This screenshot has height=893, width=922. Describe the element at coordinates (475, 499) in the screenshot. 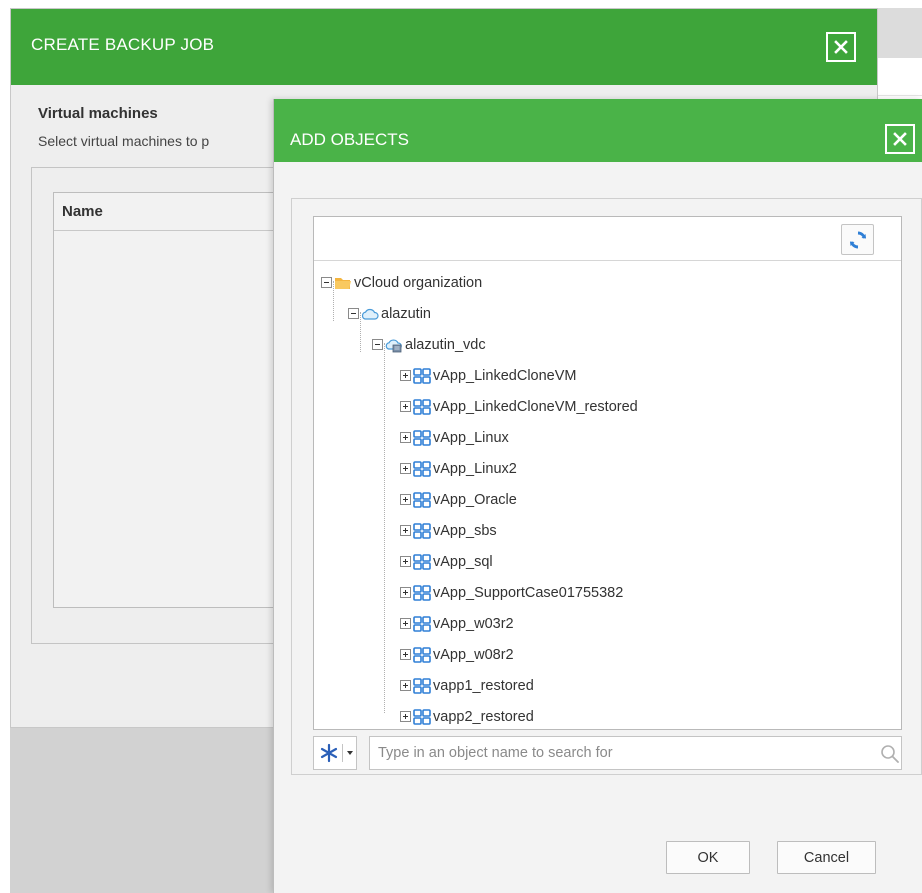

I see `tree-node-label: vApp_Oracle` at that location.